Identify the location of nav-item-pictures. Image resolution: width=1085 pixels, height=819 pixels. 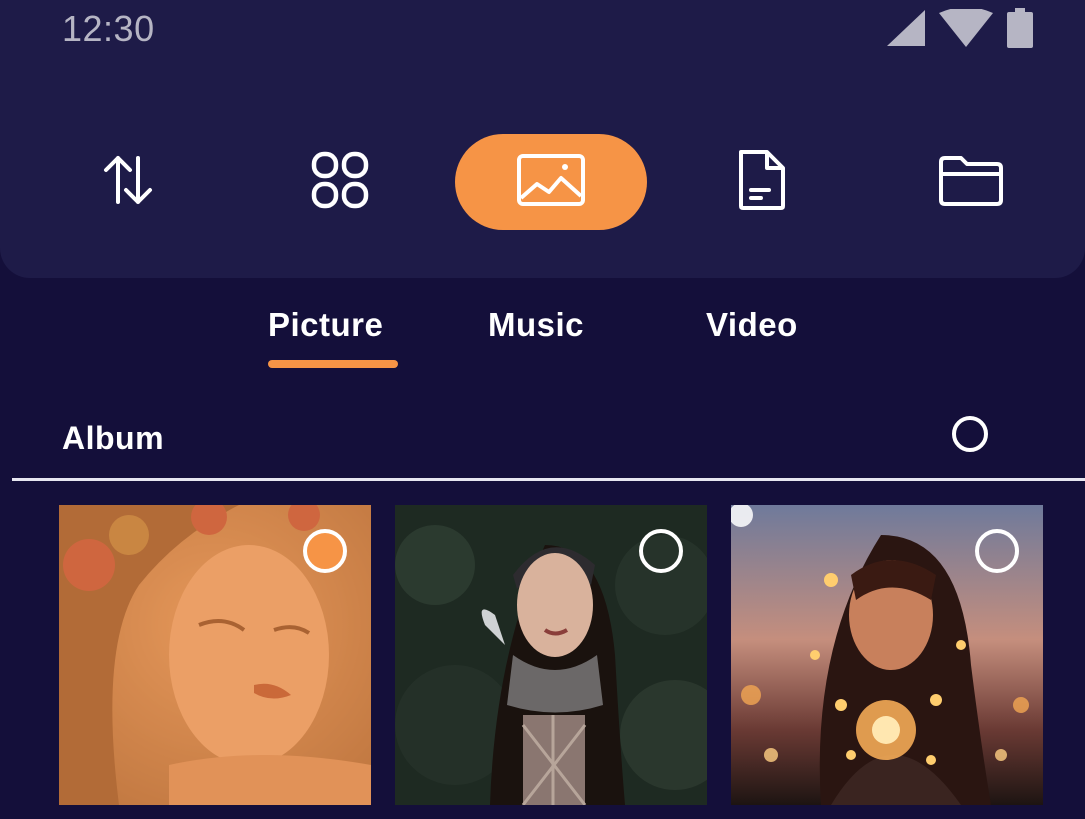
(551, 182).